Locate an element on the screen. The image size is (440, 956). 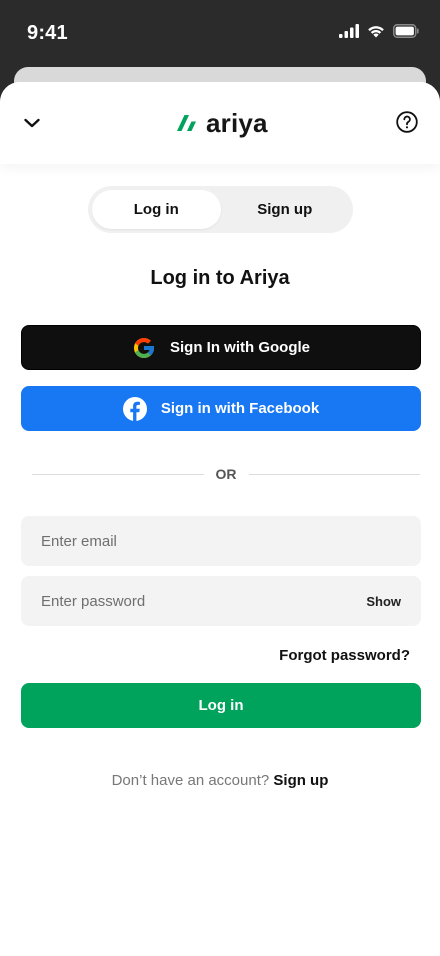
log-in-button: Log in is located at coordinates (221, 705).